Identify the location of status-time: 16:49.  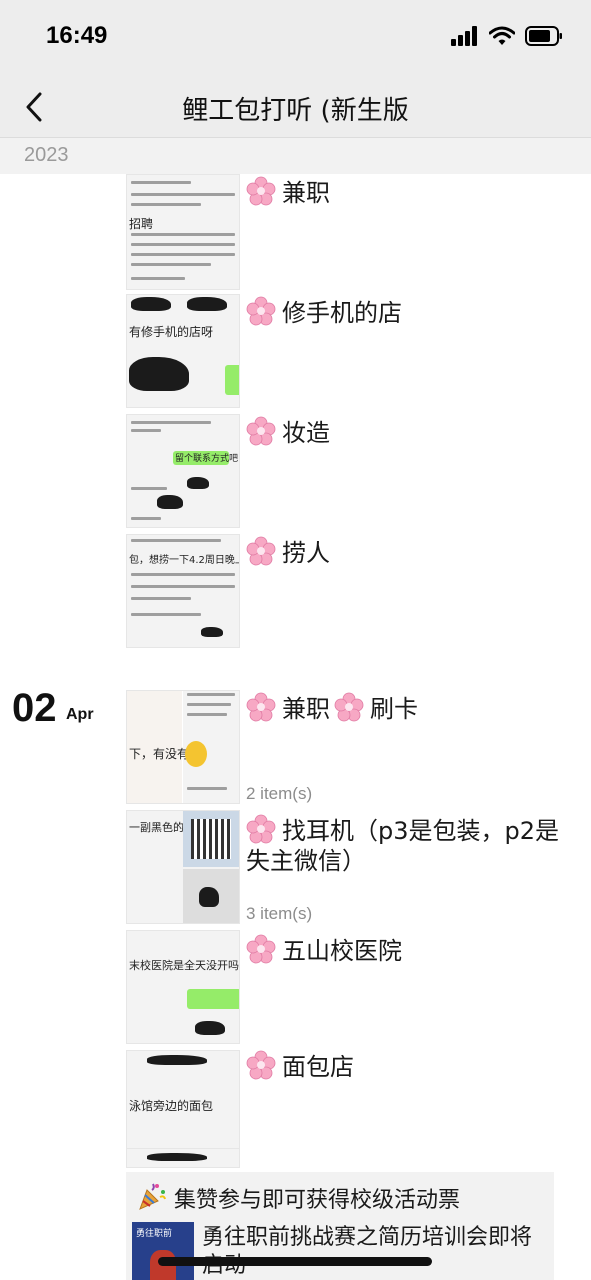
(77, 35).